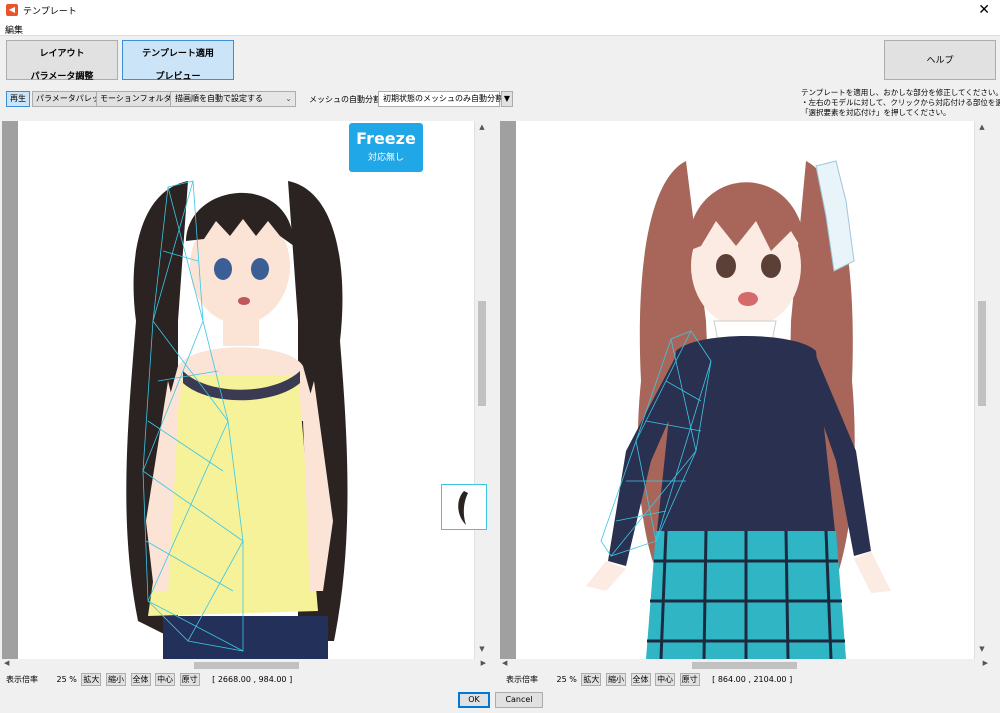 This screenshot has height=713, width=1000. Describe the element at coordinates (940, 60) in the screenshot. I see `help-button: ヘルプ` at that location.